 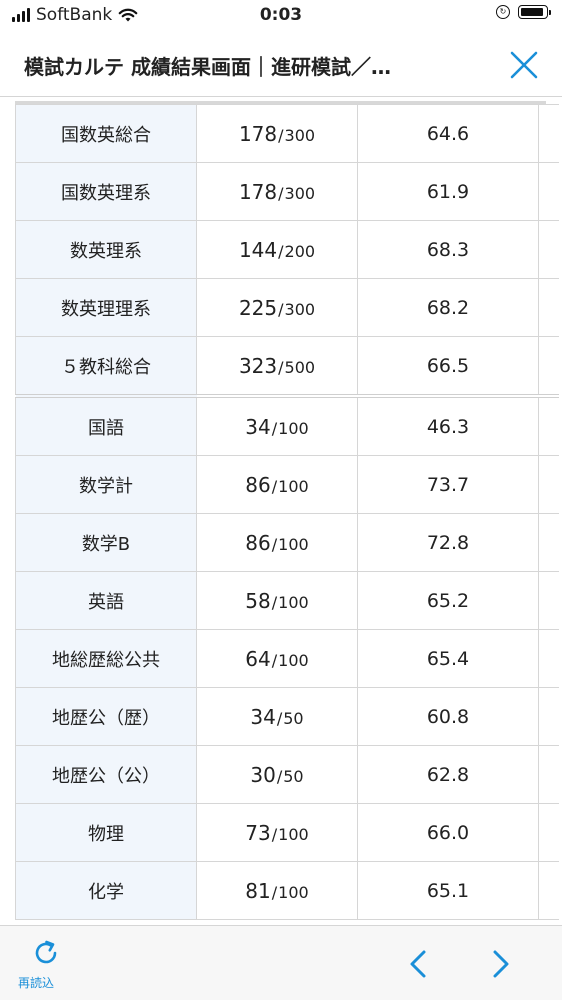 I want to click on deviation-value: 73.7, so click(x=448, y=484).